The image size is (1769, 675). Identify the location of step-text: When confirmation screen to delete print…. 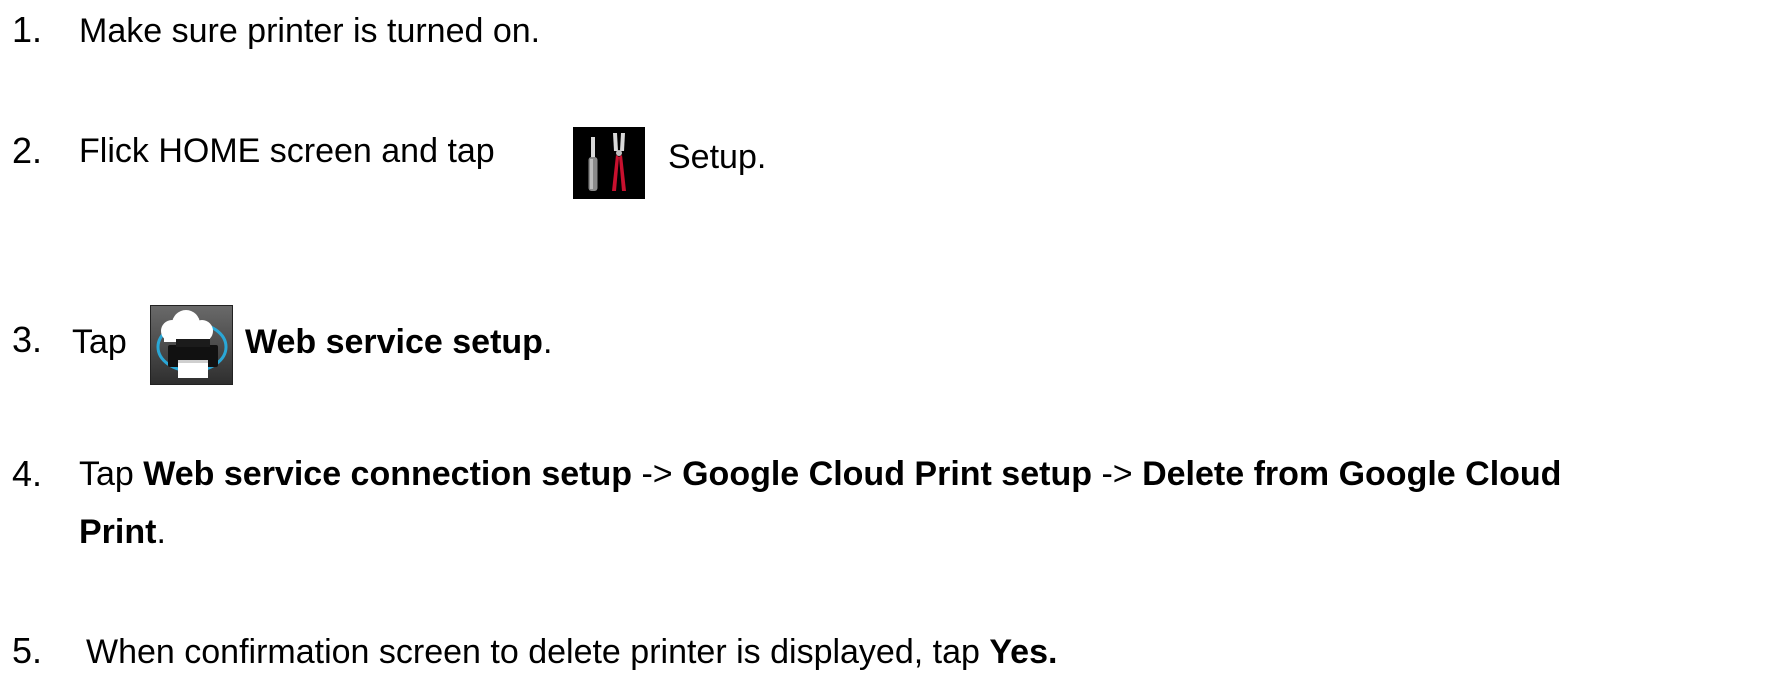
(571, 652).